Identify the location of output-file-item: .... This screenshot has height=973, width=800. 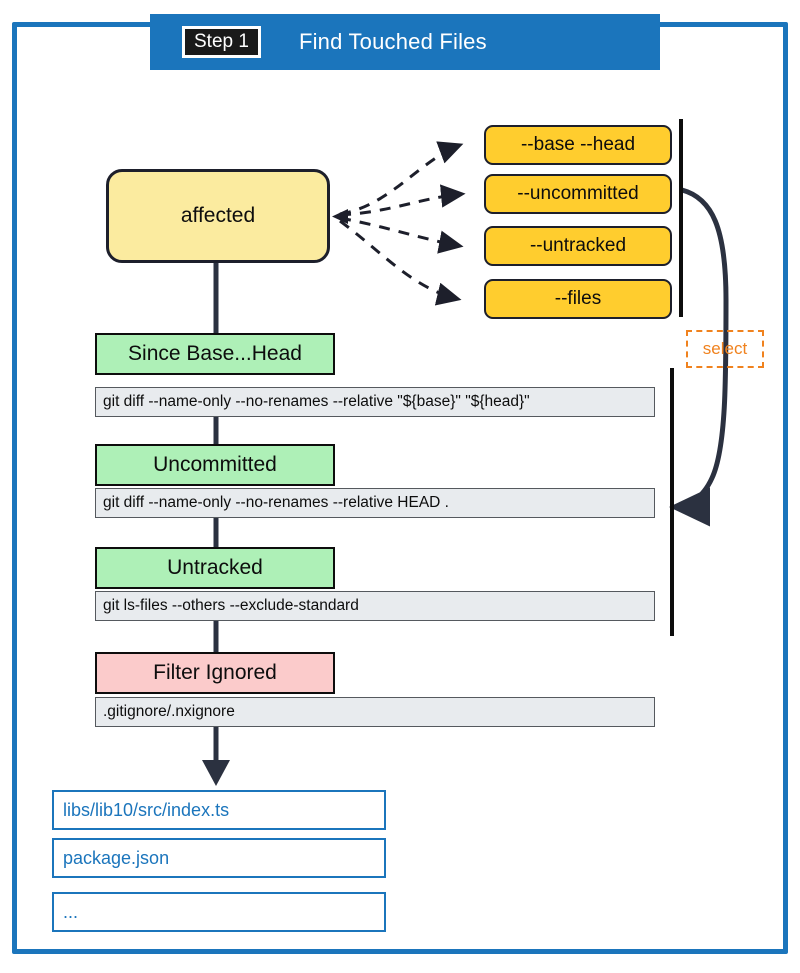
(219, 912).